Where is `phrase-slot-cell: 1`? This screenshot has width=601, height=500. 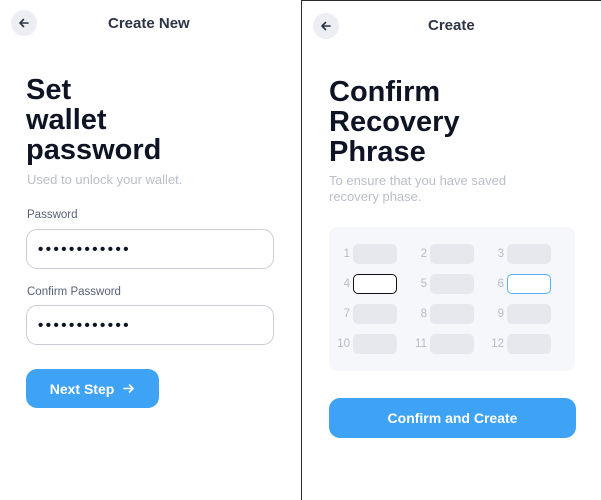
phrase-slot-cell: 1 is located at coordinates (360, 254).